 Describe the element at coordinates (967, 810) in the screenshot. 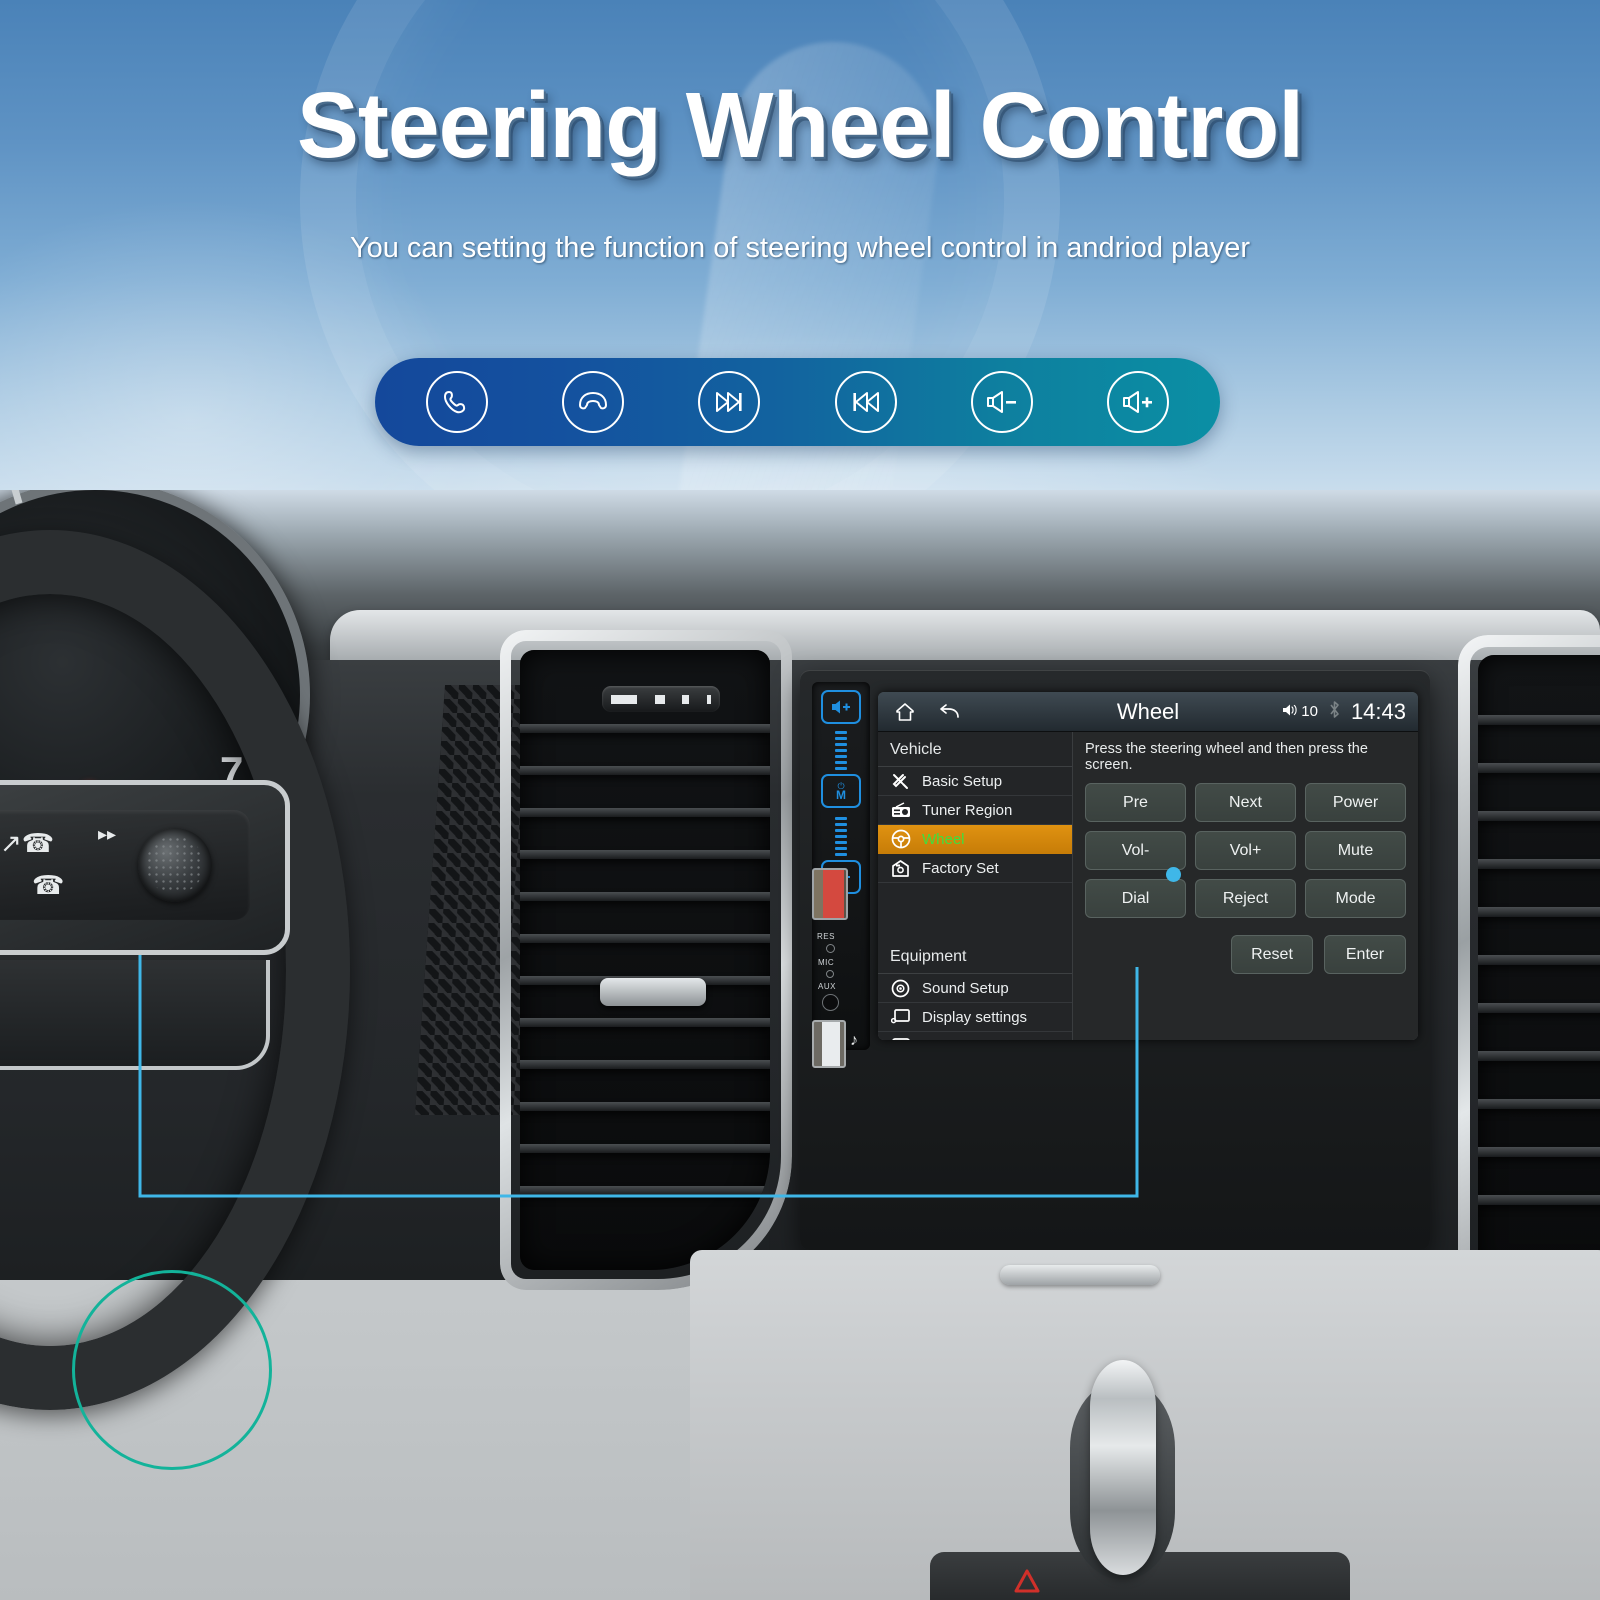

I see `sidebar-item-label: Tuner Region` at that location.